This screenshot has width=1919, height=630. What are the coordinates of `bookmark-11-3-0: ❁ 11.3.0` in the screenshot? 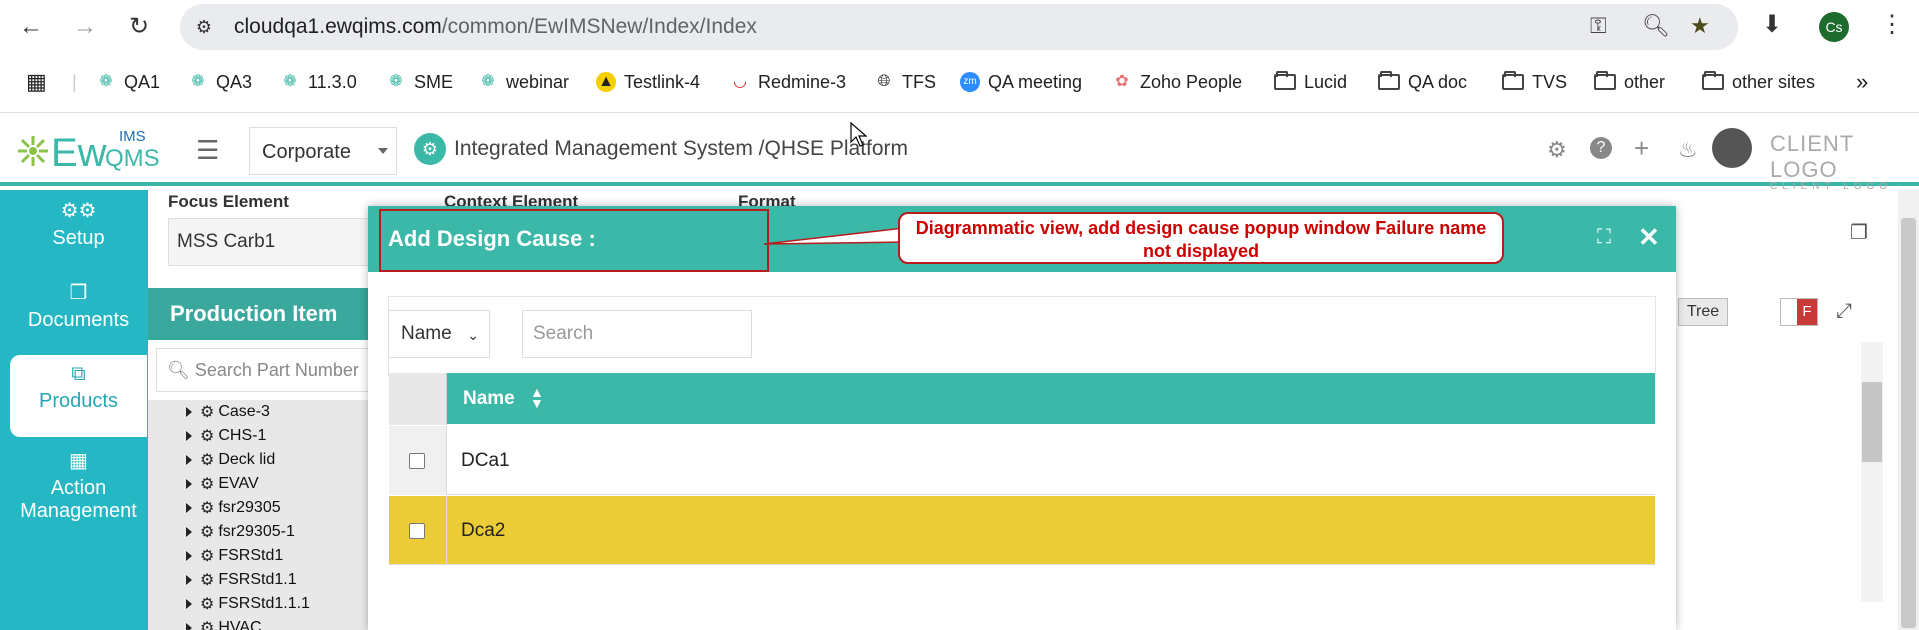 It's located at (318, 82).